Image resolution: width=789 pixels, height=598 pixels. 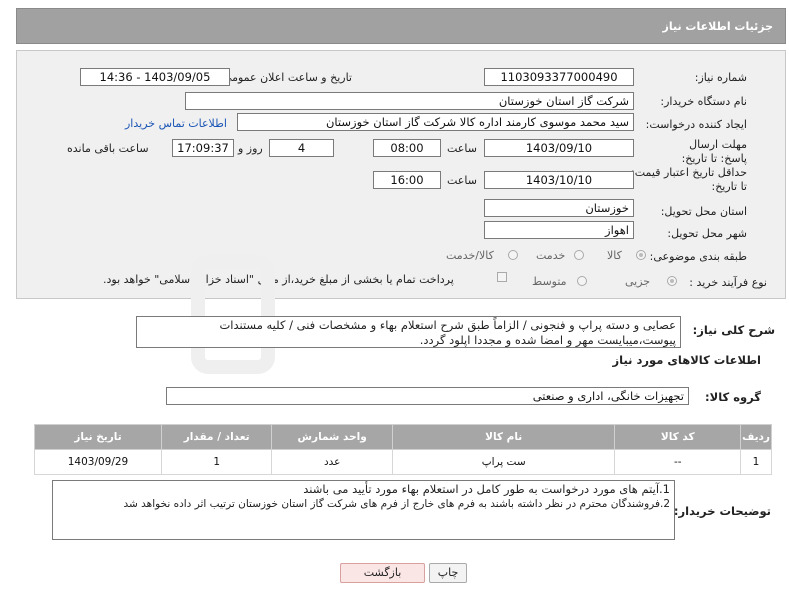 I want to click on buyer-contact-link: اطلاعات تماس خریدار, so click(x=176, y=123).